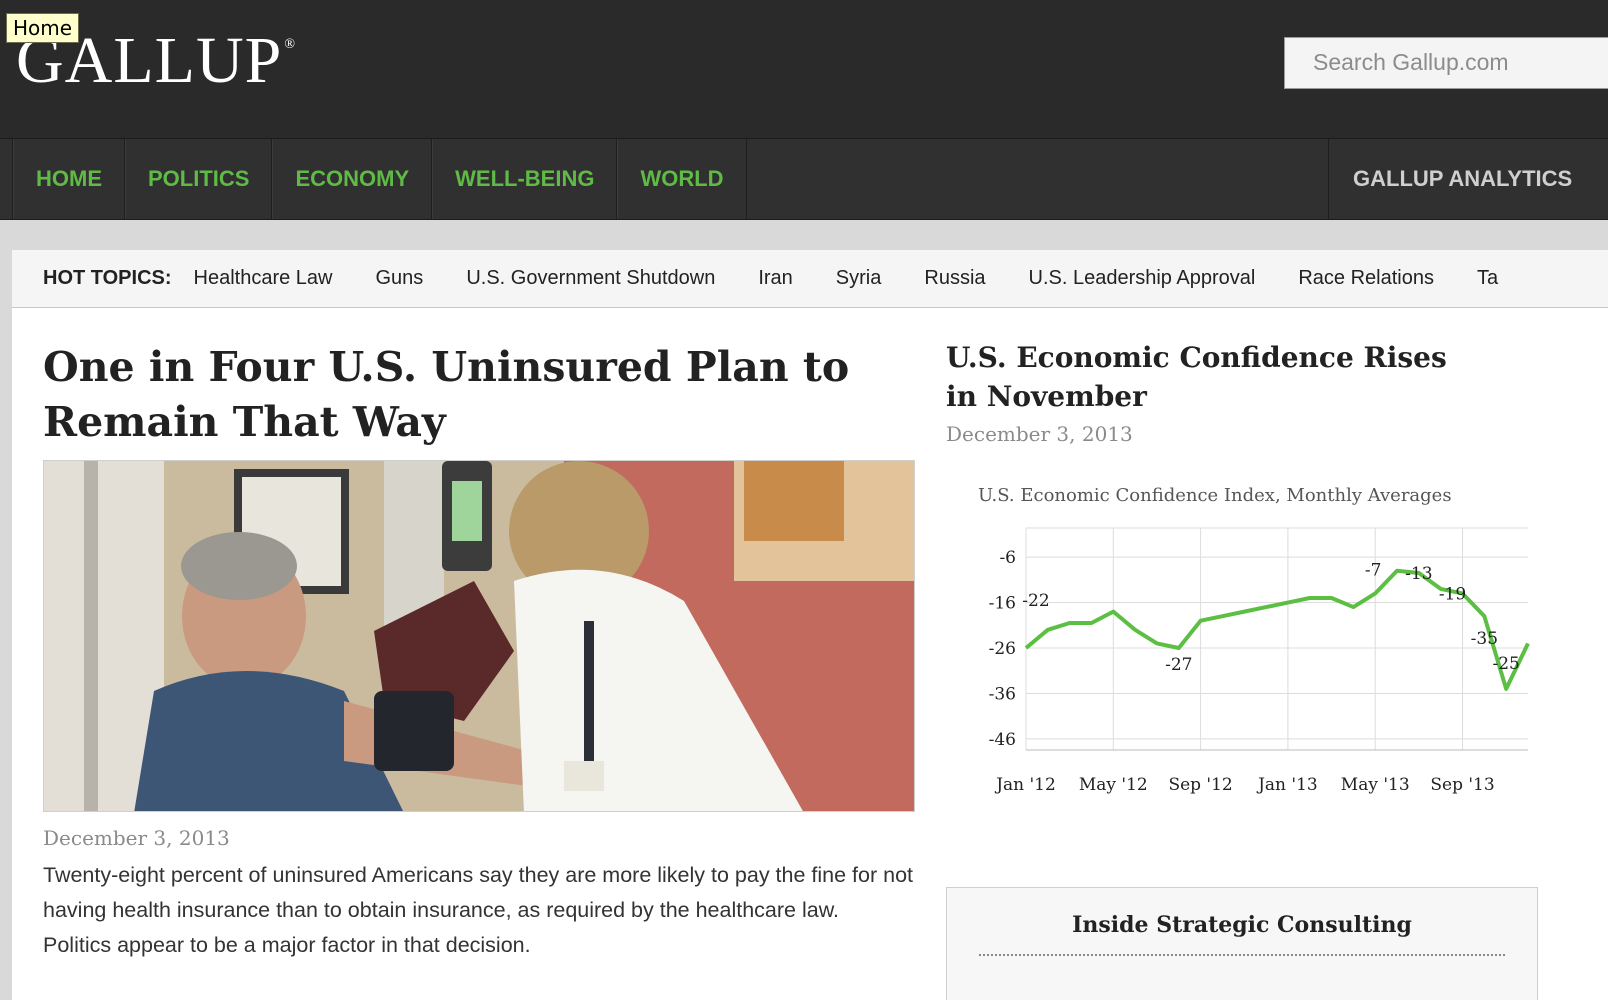 This screenshot has width=1608, height=1000. Describe the element at coordinates (69, 179) in the screenshot. I see `nav-item-home: HOME` at that location.